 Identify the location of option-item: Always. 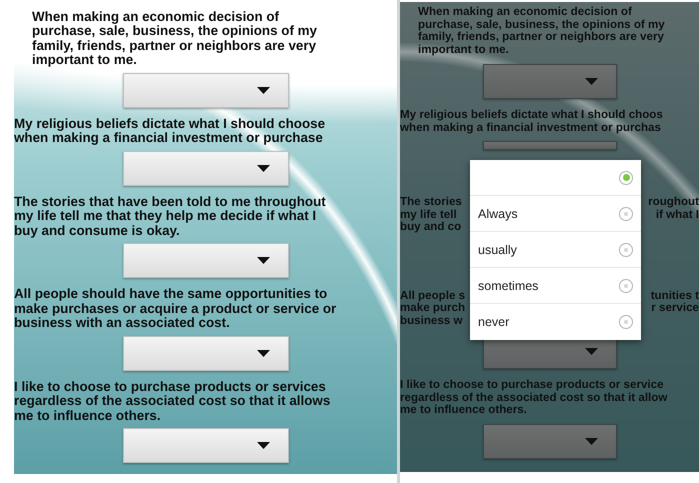
(555, 214).